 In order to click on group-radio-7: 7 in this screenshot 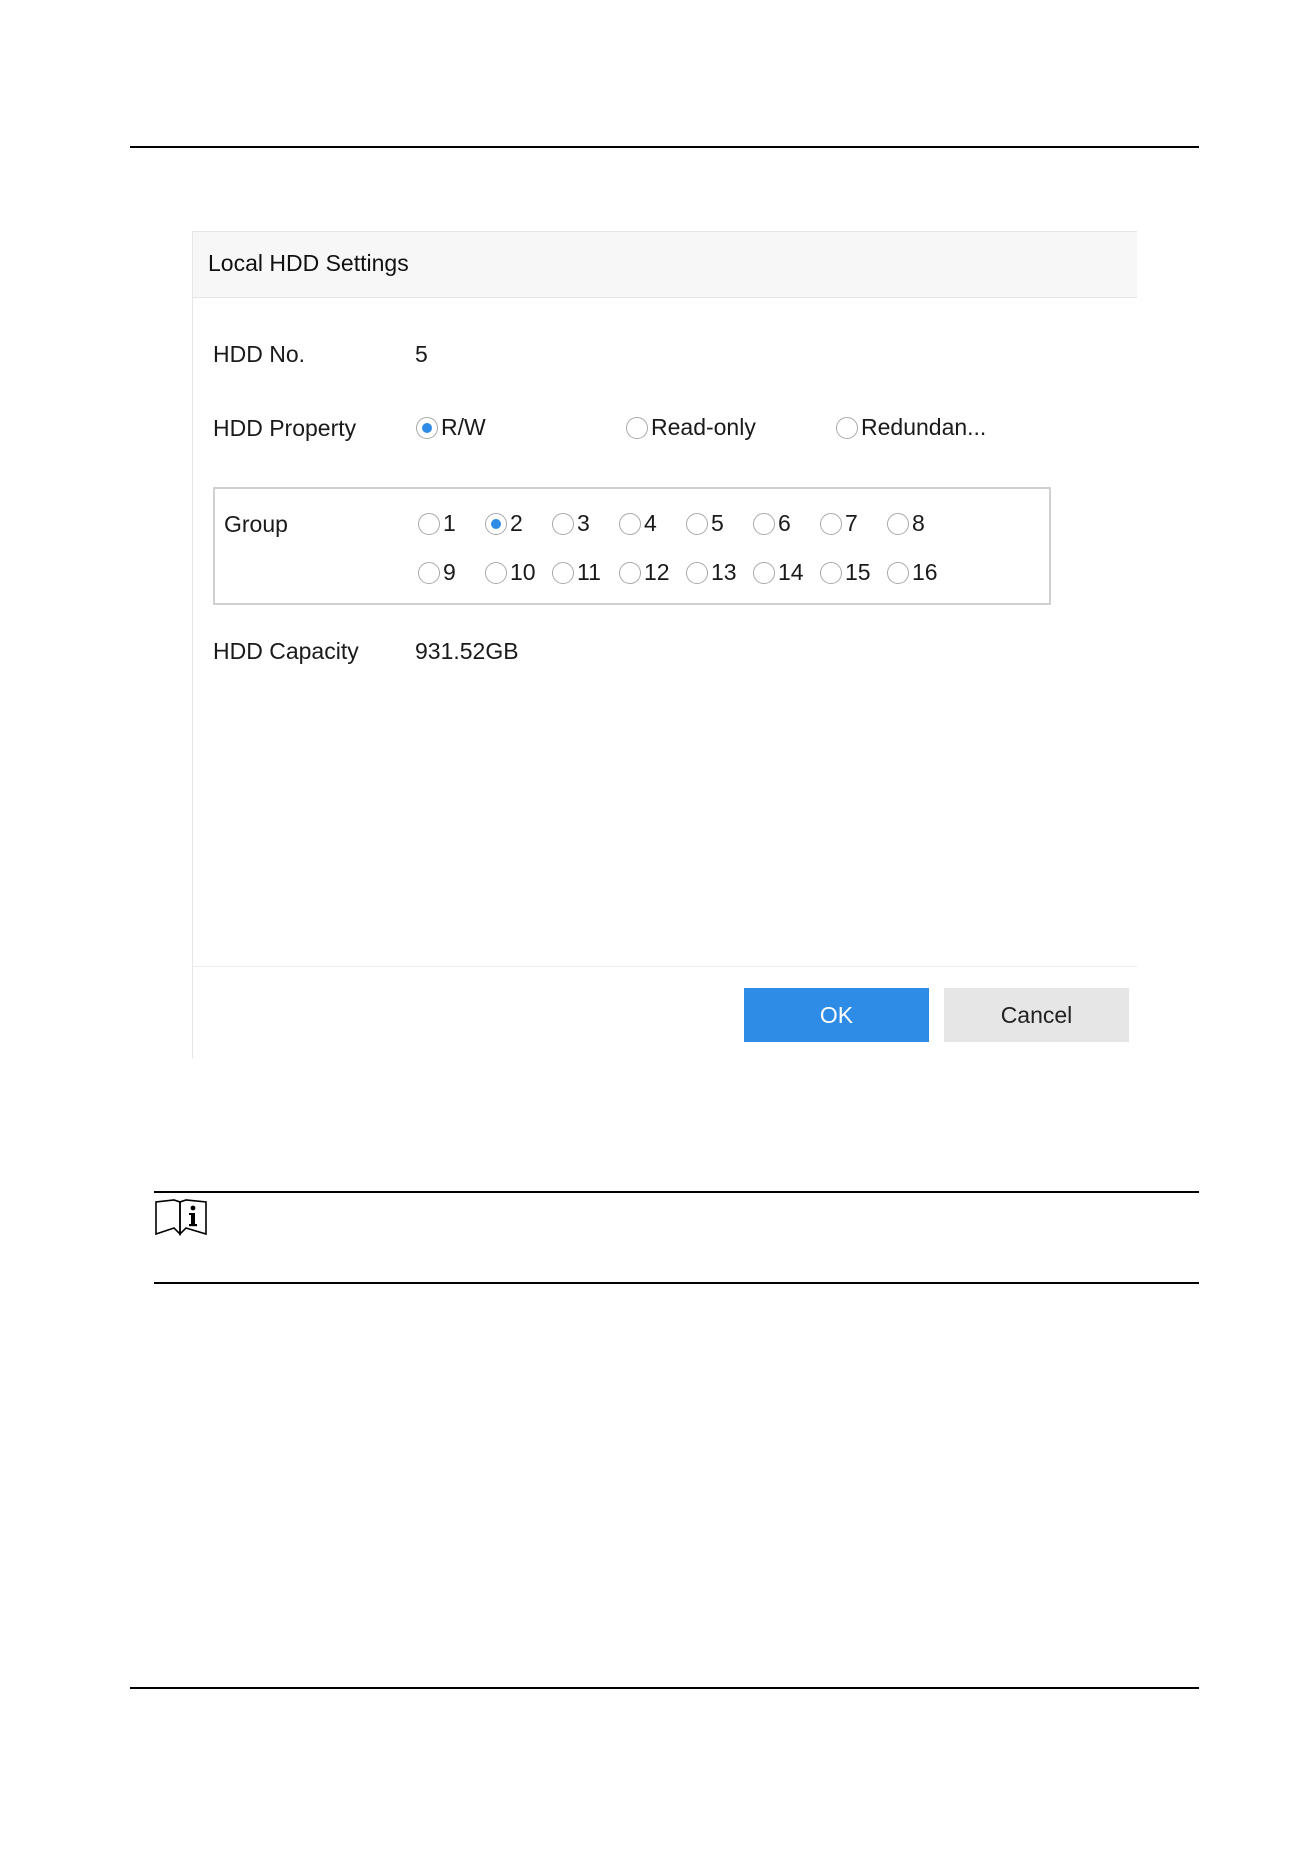, I will do `click(839, 523)`.